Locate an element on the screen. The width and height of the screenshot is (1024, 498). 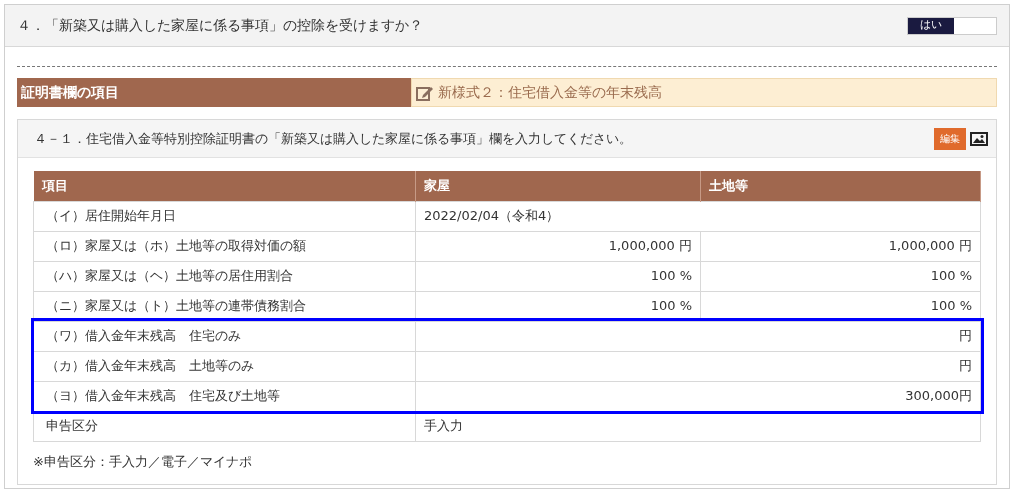
note-text: ※申告区分：手入力／電子／マイナポ is located at coordinates (143, 461).